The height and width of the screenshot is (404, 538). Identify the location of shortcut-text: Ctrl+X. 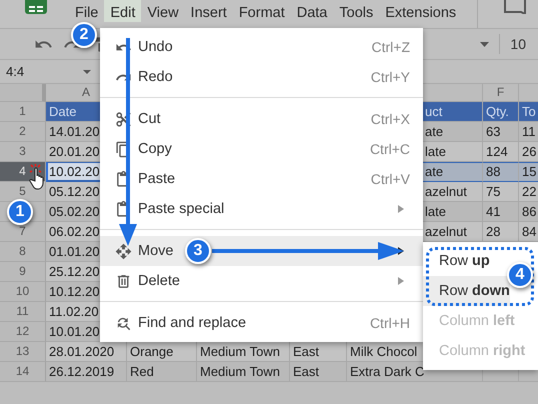
(390, 119).